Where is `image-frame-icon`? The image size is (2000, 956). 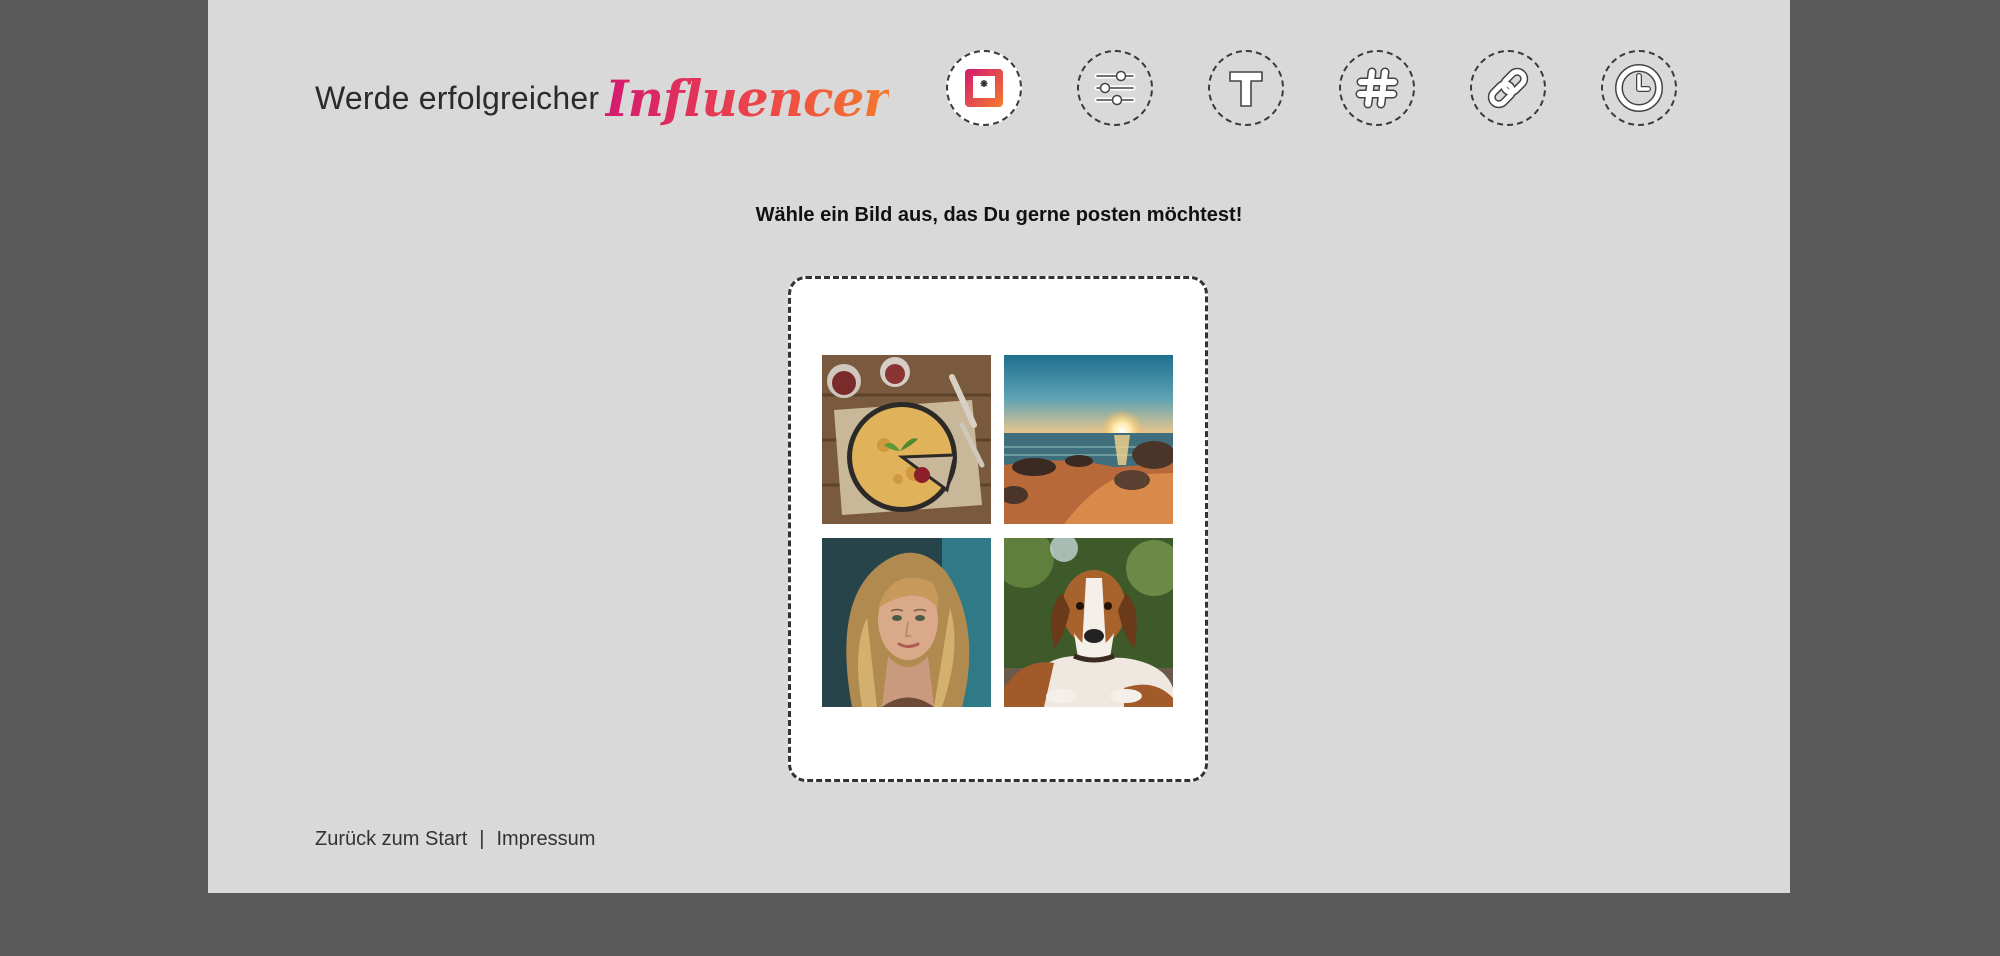 image-frame-icon is located at coordinates (984, 88).